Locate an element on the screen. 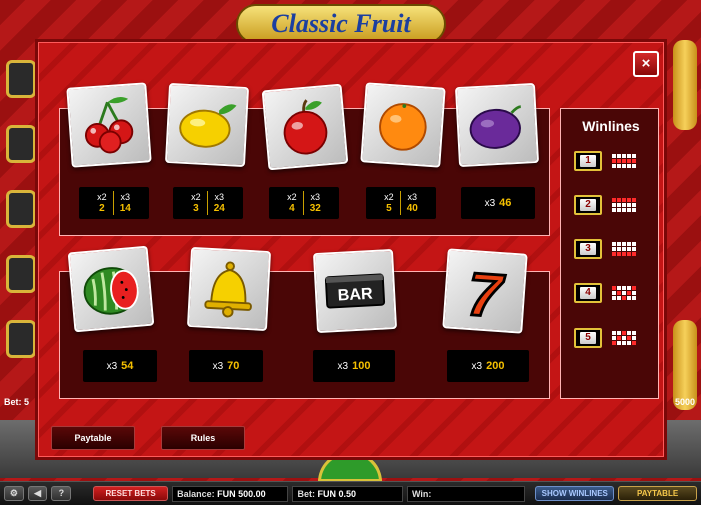  win-field: Win: is located at coordinates (466, 493).